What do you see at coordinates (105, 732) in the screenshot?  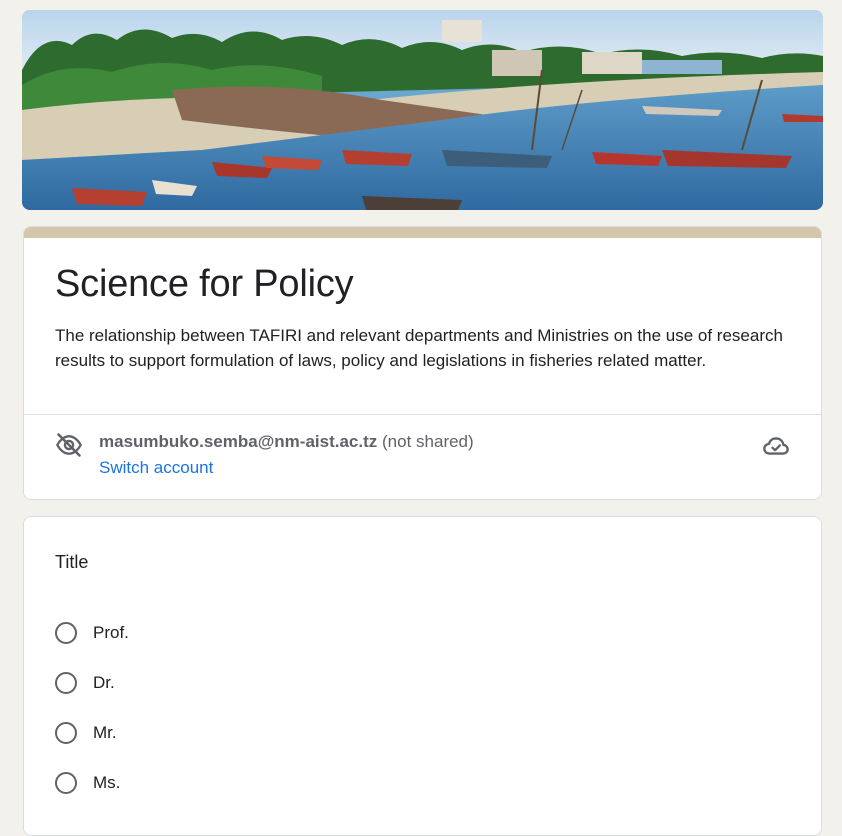 I see `option-label: Mr.` at bounding box center [105, 732].